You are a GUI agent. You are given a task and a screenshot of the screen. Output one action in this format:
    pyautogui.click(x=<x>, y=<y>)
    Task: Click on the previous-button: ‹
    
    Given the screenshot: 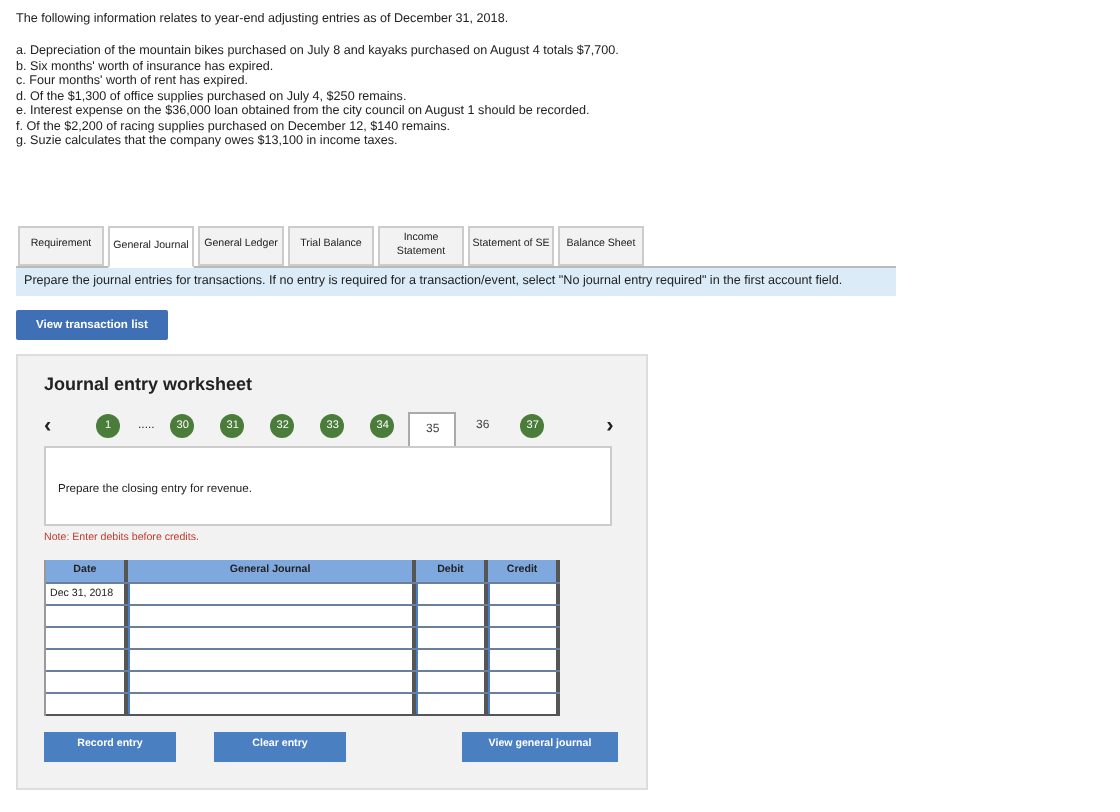 What is the action you would take?
    pyautogui.click(x=64, y=426)
    